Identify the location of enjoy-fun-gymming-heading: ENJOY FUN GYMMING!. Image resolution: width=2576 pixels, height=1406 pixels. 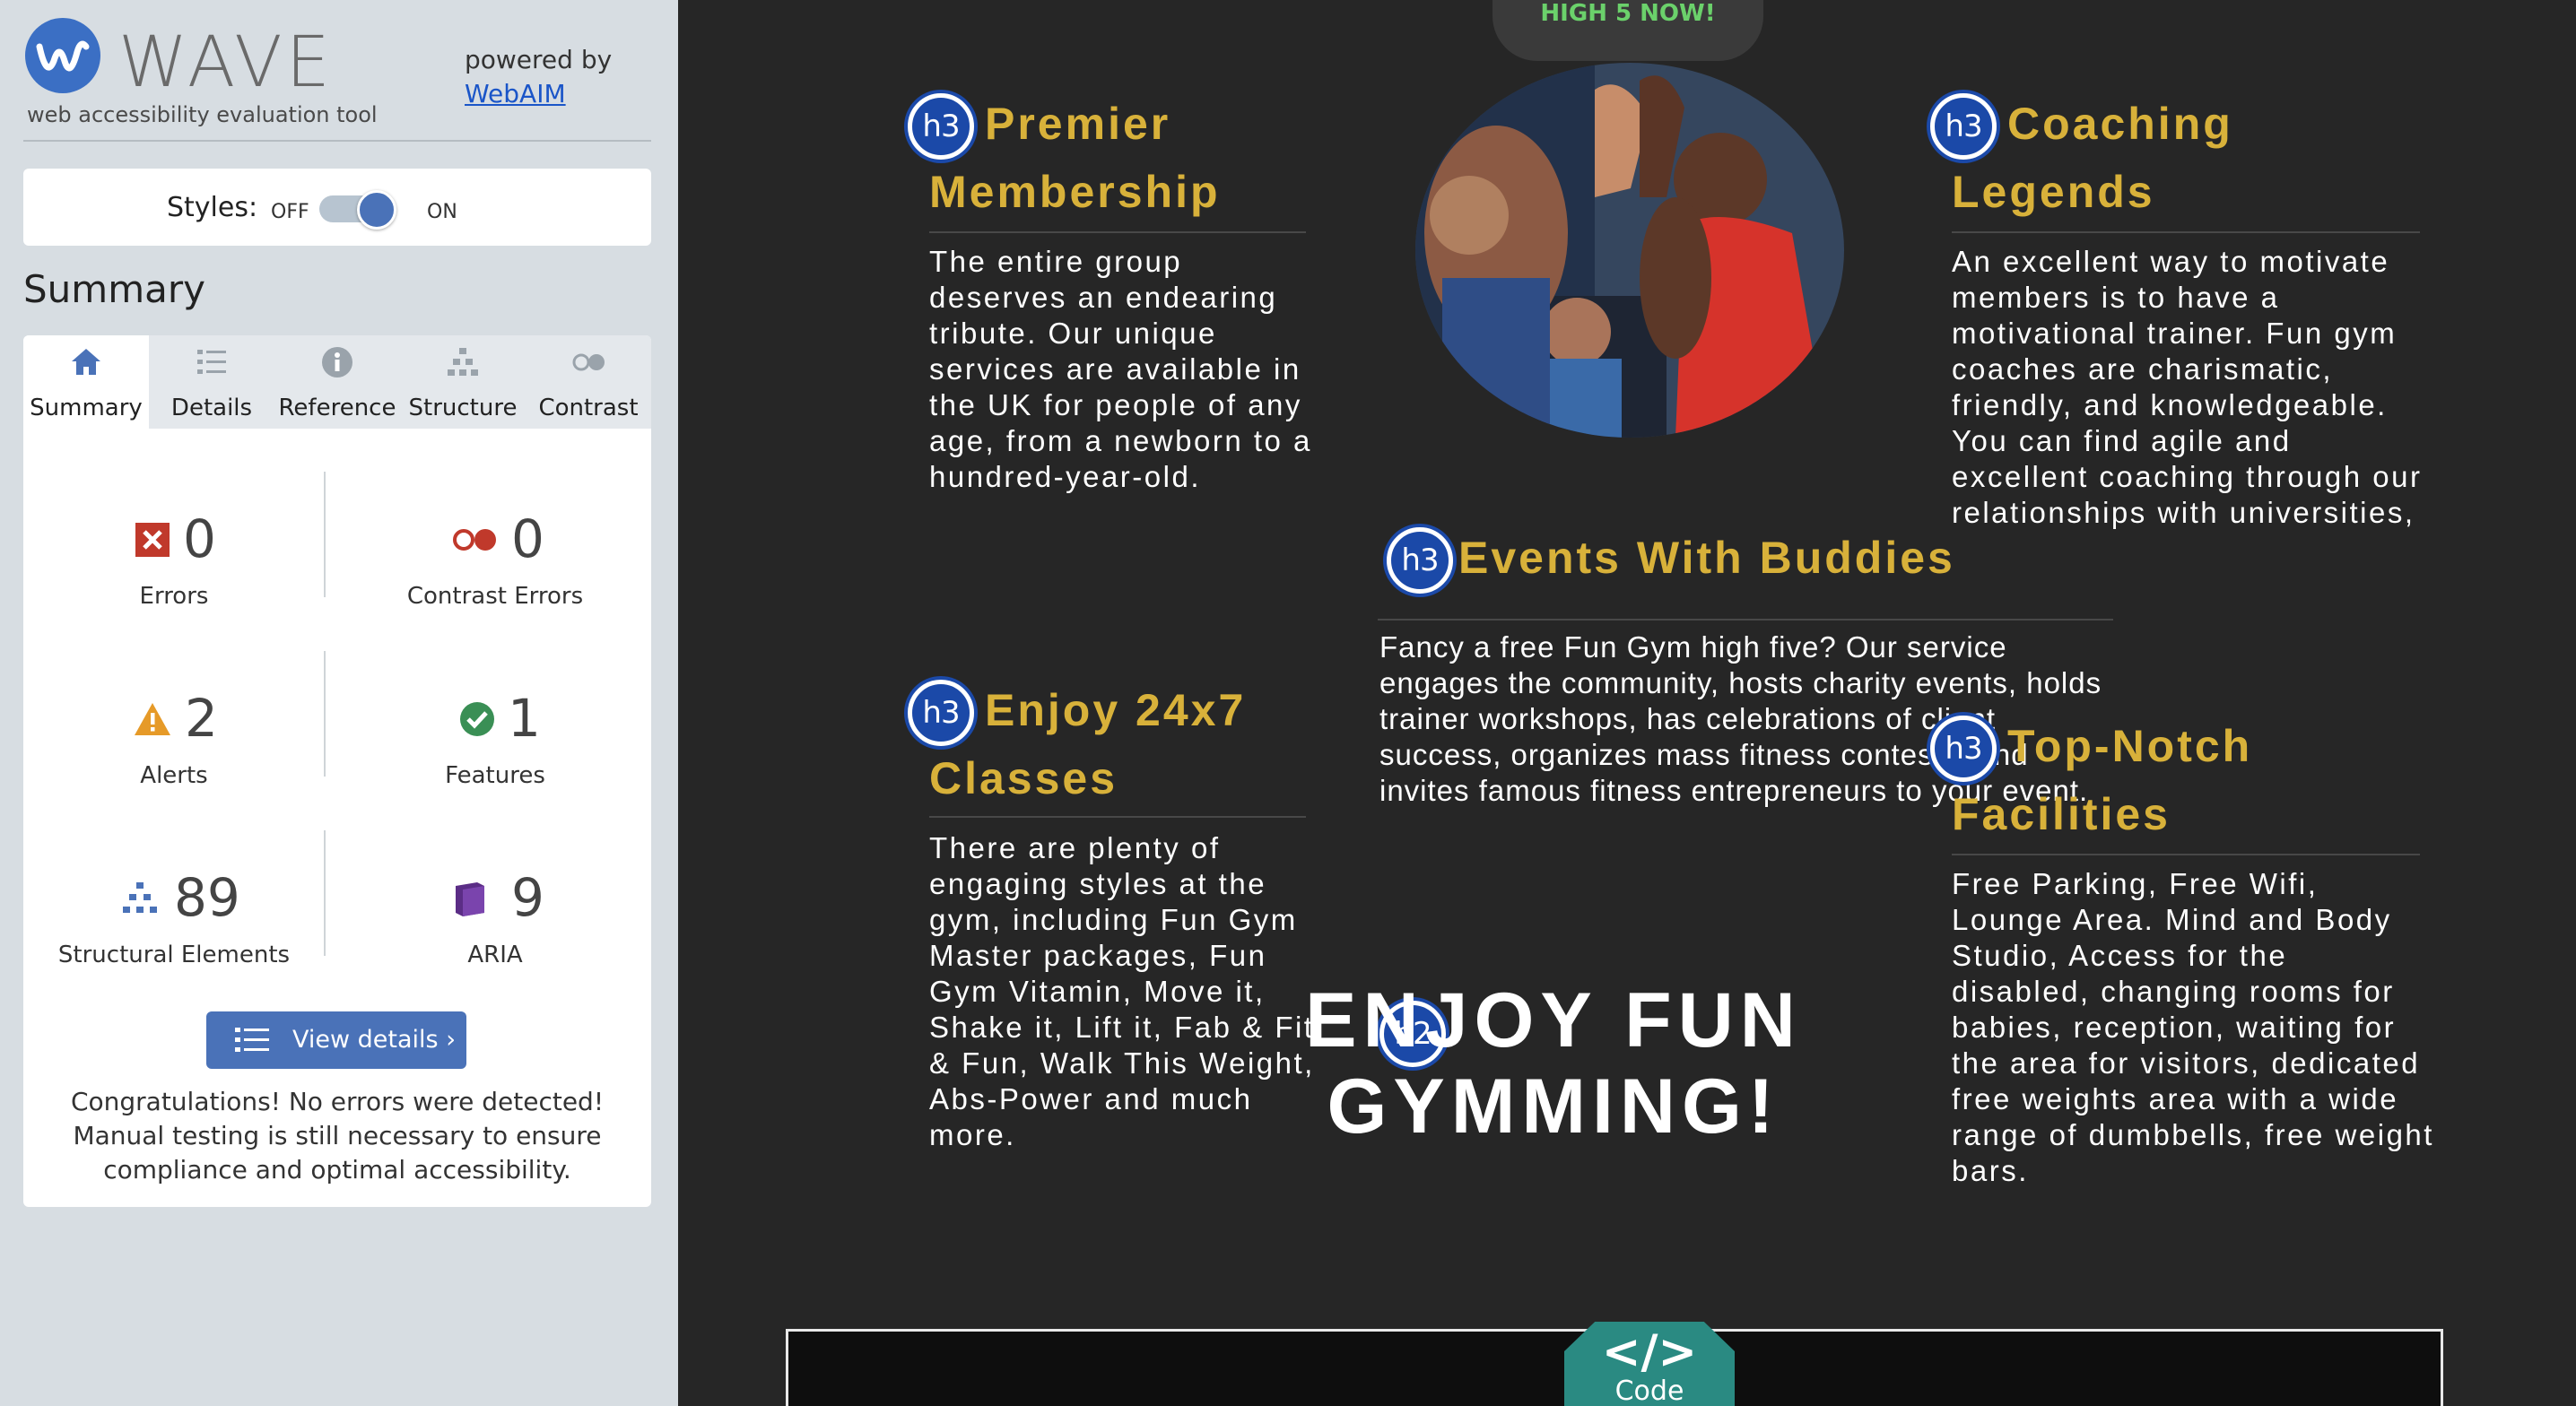
(1553, 1063).